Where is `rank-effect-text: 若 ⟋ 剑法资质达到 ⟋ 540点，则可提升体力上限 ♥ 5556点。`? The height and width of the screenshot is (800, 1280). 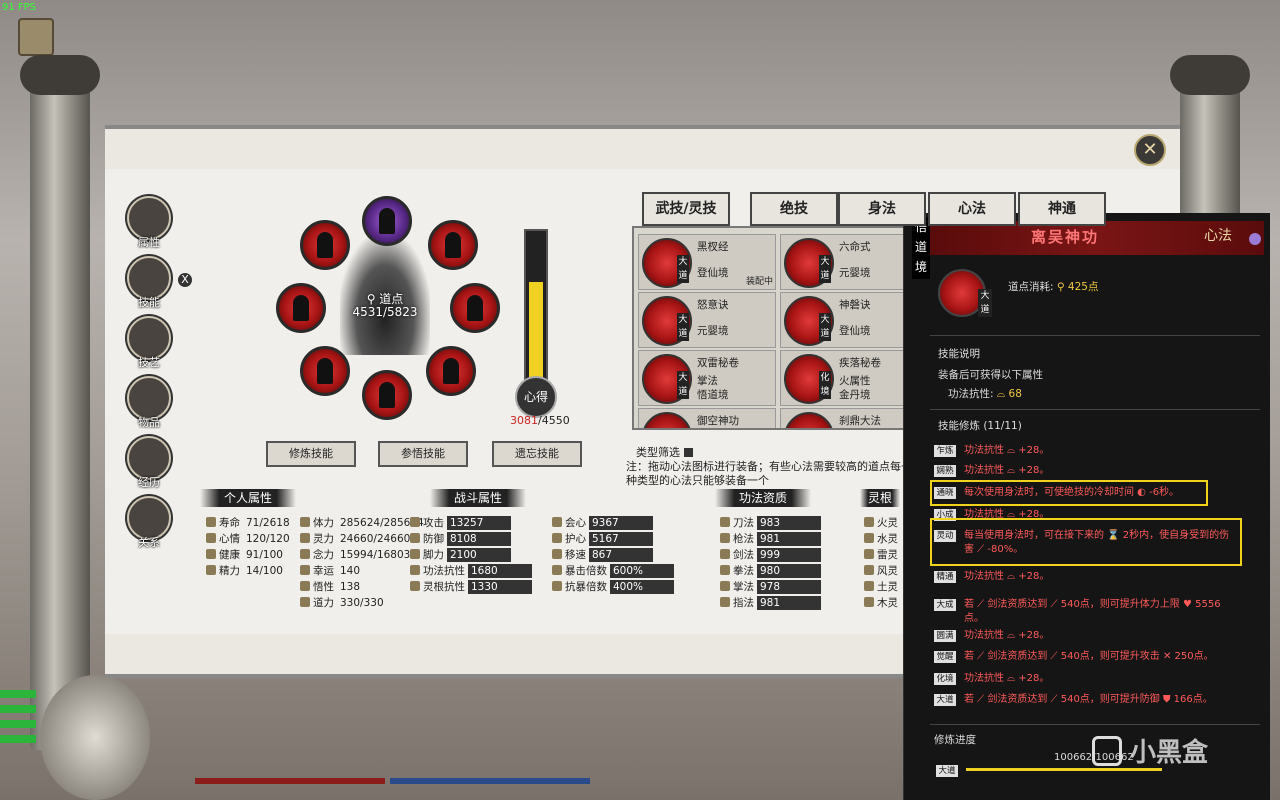
rank-effect-text: 若 ⟋ 剑法资质达到 ⟋ 540点，则可提升体力上限 ♥ 5556点。 is located at coordinates (1092, 611).